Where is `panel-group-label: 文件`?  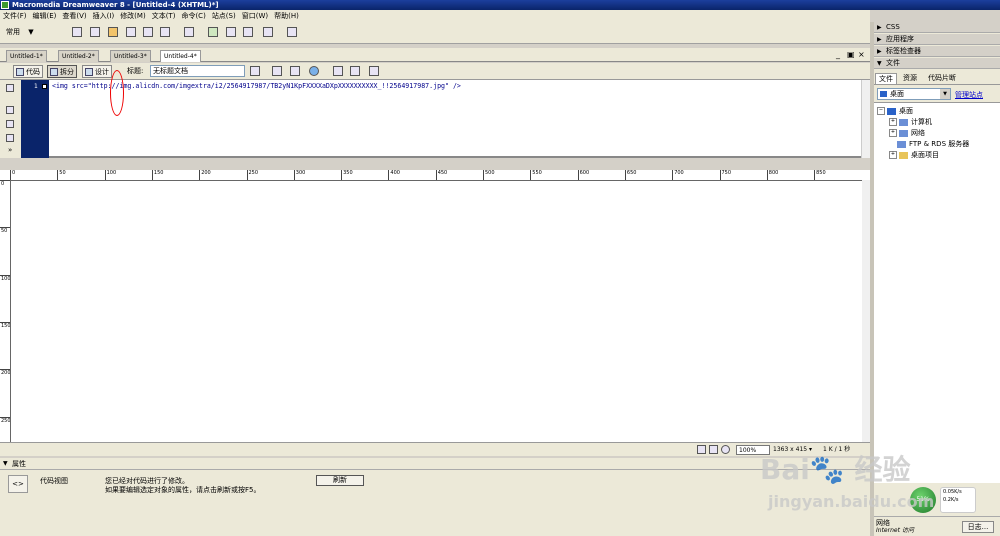
panel-group-label: 文件 is located at coordinates (893, 63).